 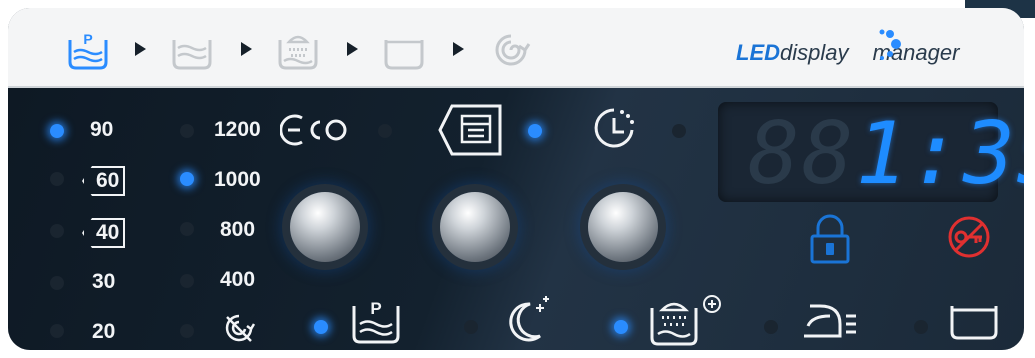 I want to click on prewash-step-icon: P, so click(x=88, y=50).